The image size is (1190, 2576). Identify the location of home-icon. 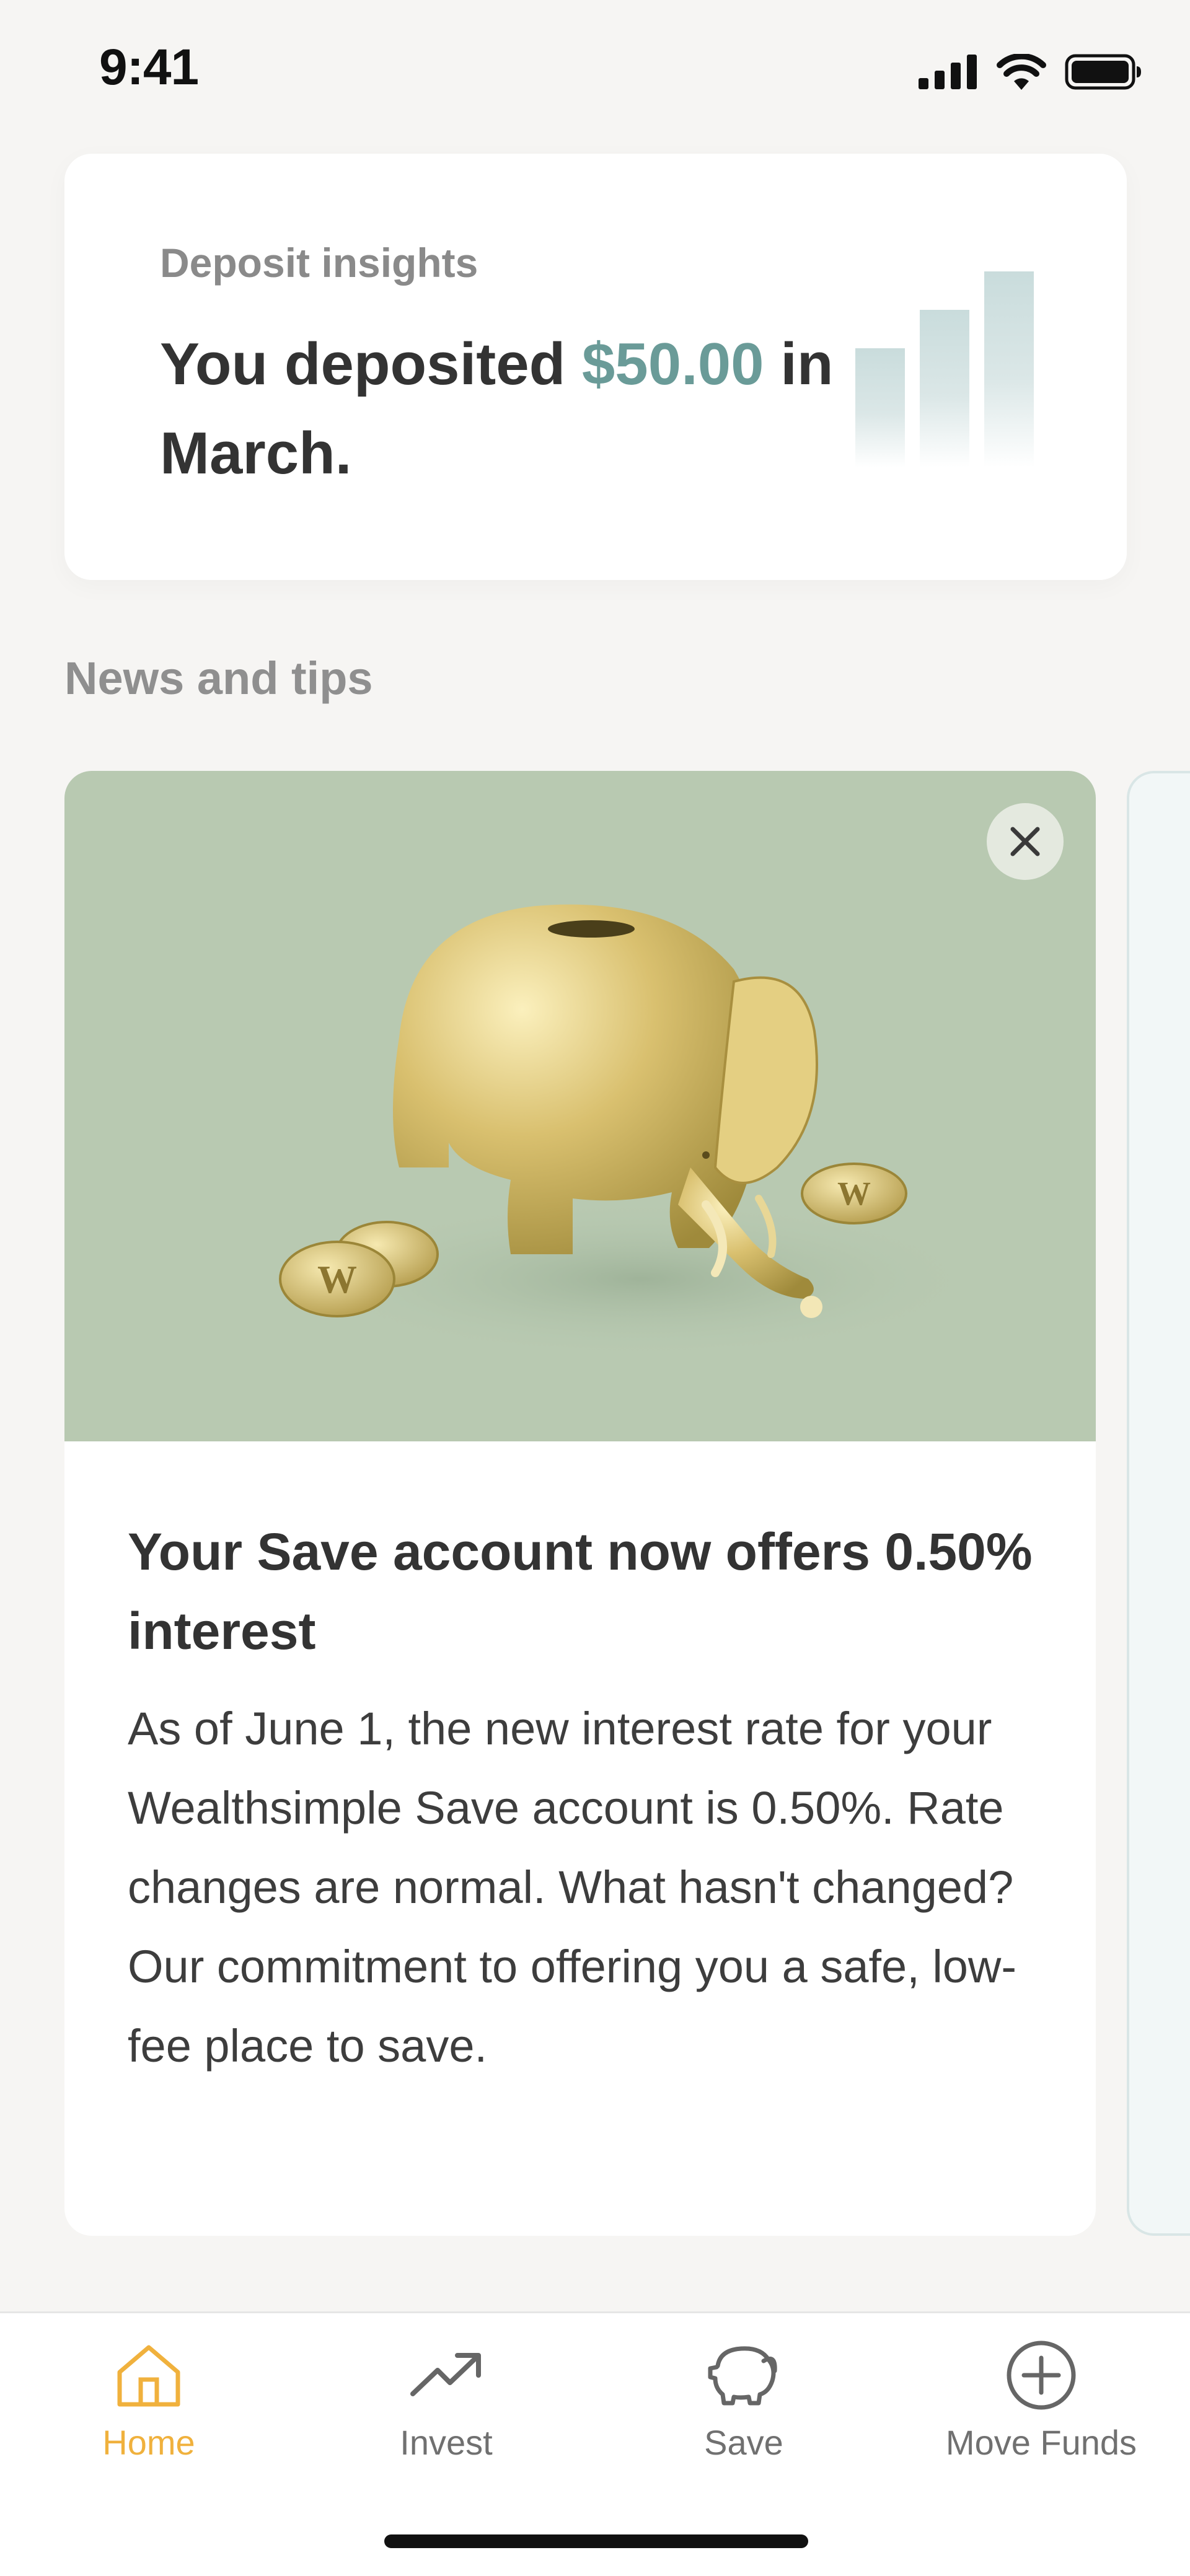
(148, 2376).